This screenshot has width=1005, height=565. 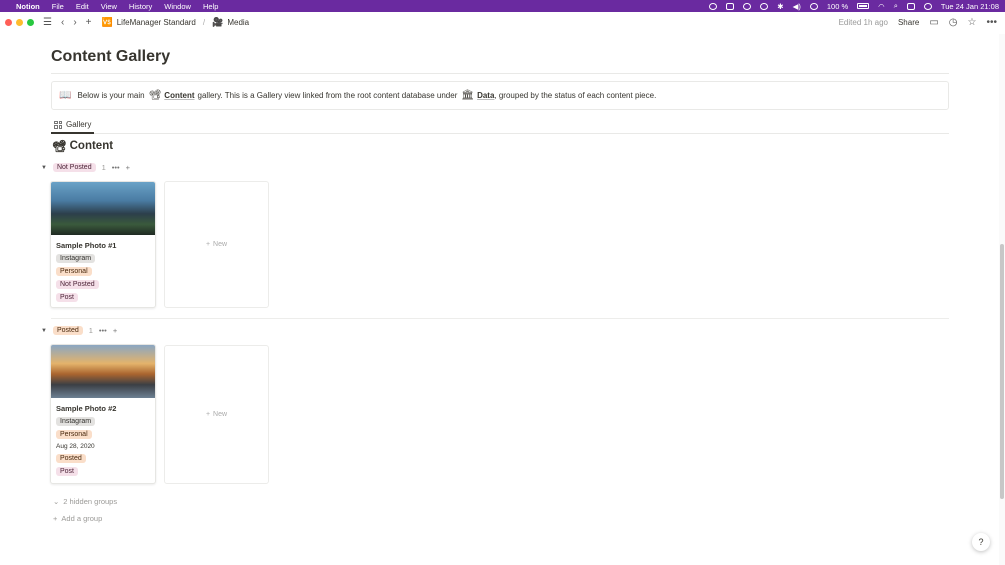 What do you see at coordinates (90, 501) in the screenshot?
I see `hidden-groups-label: 2 hidden groups` at bounding box center [90, 501].